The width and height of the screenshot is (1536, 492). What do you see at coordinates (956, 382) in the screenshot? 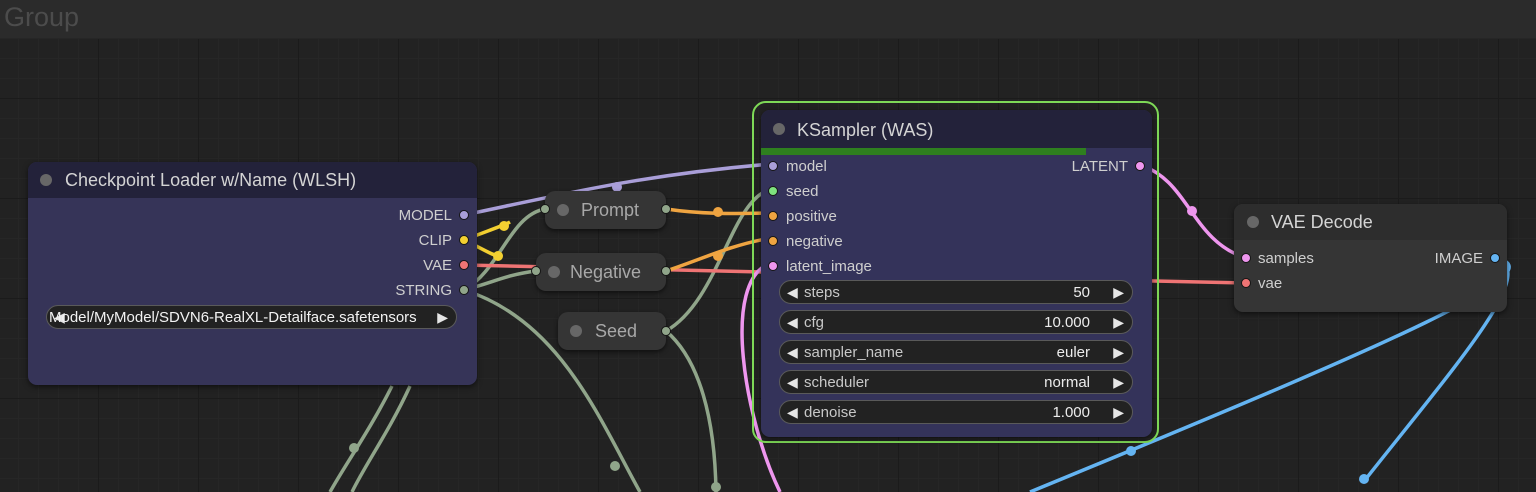
I see `scheduler-widget: ◀ scheduler normal ▶` at bounding box center [956, 382].